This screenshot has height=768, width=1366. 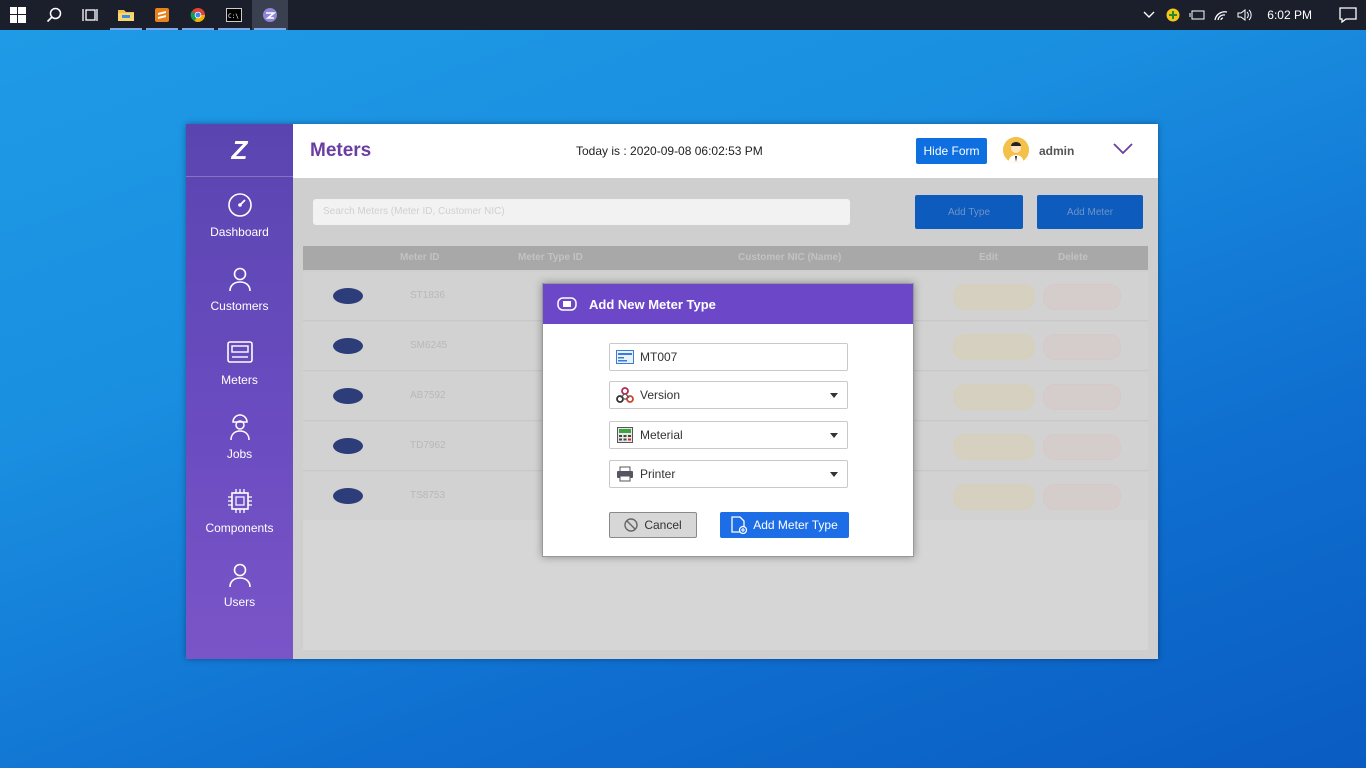 What do you see at coordinates (239, 306) in the screenshot?
I see `sidebar-item-label: Customers` at bounding box center [239, 306].